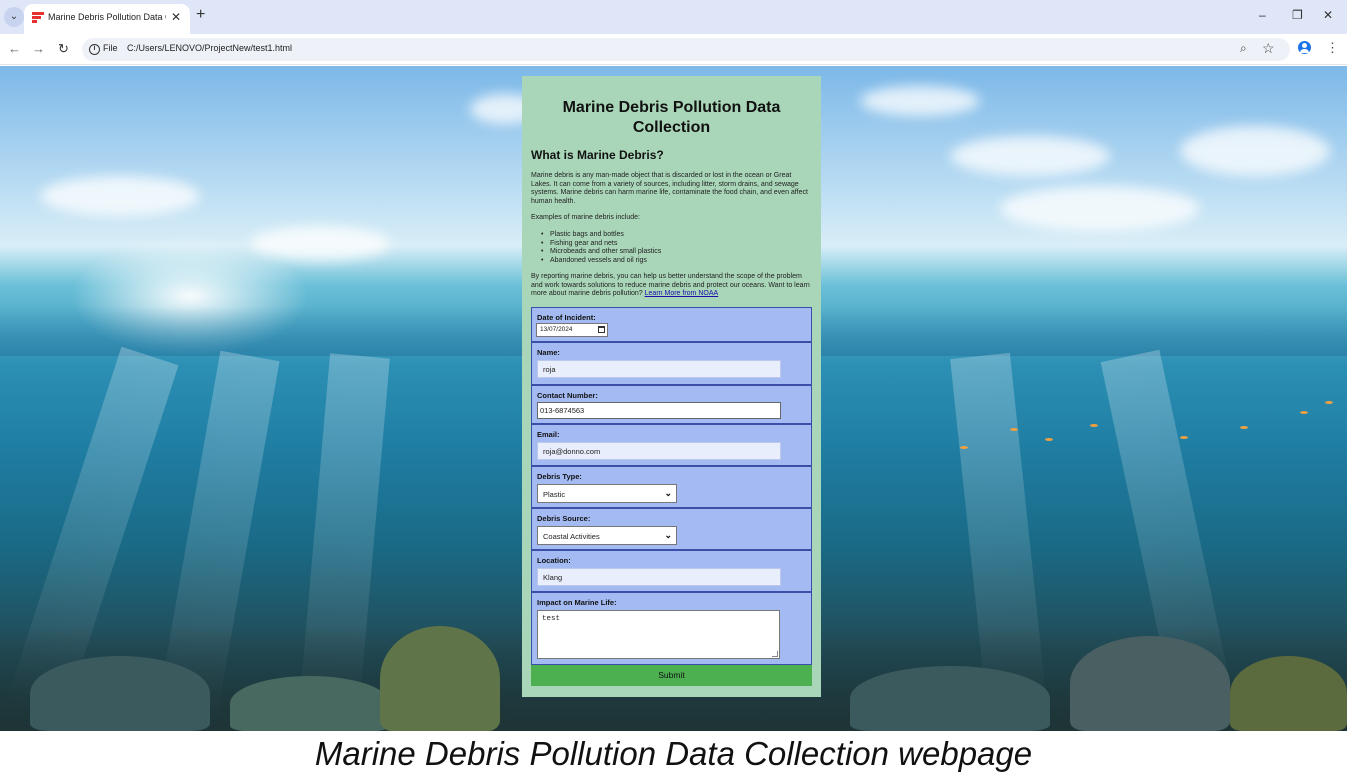 The width and height of the screenshot is (1347, 773). I want to click on tab-close-icon: ✕, so click(176, 17).